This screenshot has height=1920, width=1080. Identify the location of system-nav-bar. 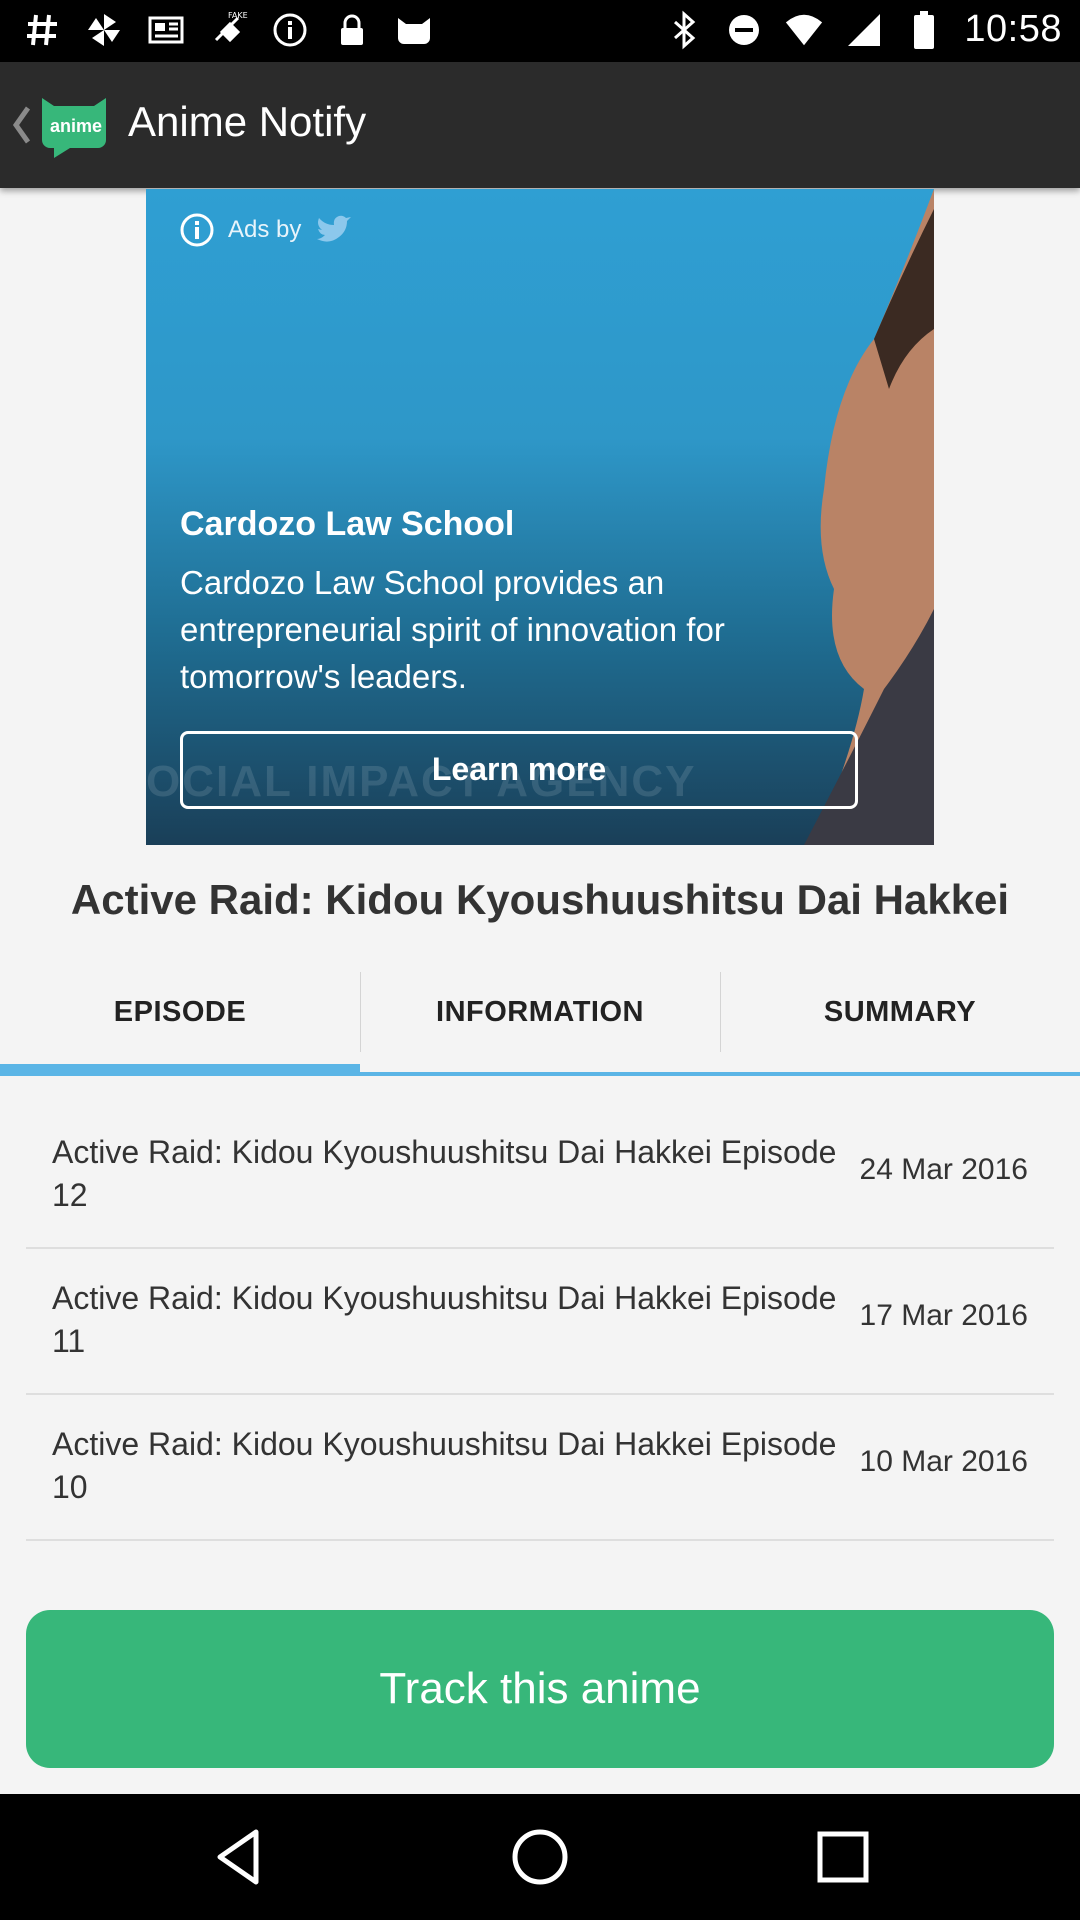
(540, 1857).